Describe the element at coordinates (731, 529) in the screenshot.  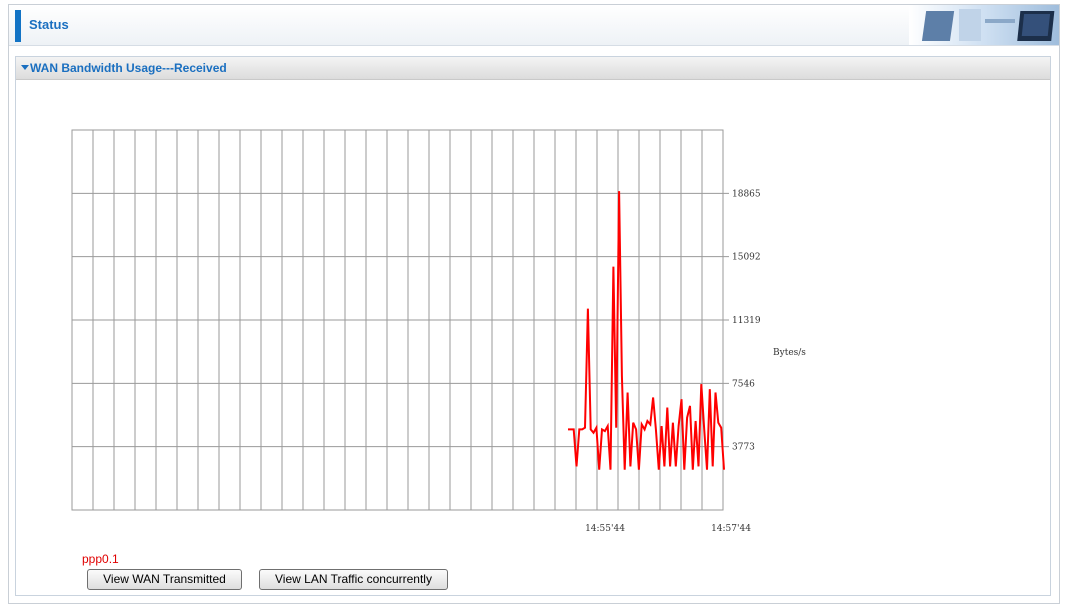
I see `x-tick-label: 14:57'44` at that location.